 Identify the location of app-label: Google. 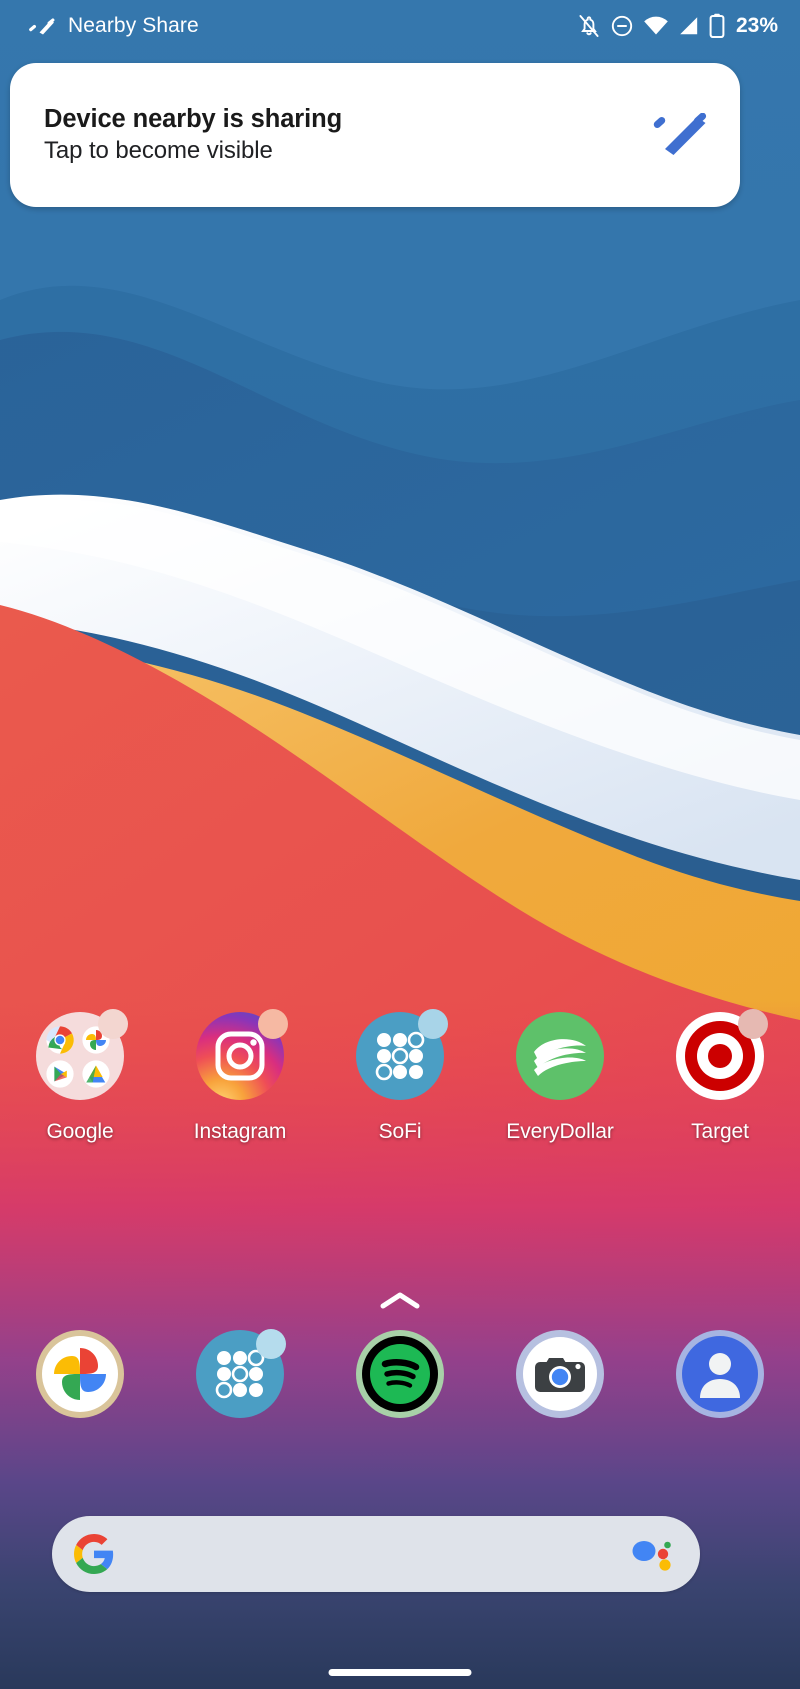
(80, 1131).